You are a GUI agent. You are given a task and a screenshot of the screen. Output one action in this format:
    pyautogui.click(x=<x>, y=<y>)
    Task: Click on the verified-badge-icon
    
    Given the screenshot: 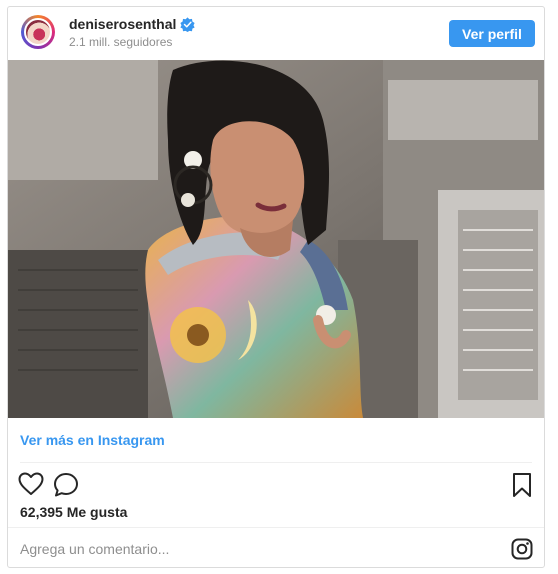 What is the action you would take?
    pyautogui.click(x=187, y=24)
    